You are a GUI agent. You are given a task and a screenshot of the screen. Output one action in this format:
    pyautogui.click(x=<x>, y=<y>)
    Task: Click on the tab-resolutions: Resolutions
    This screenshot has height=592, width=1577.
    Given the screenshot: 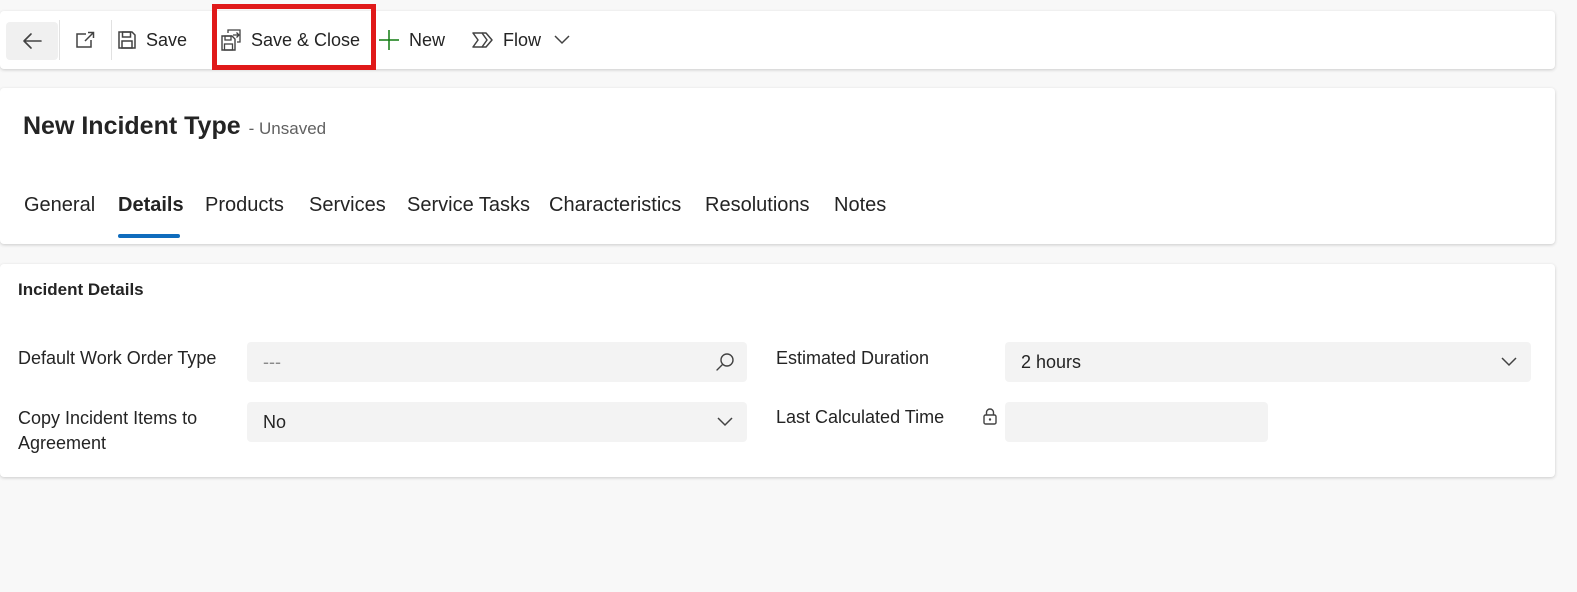 What is the action you would take?
    pyautogui.click(x=757, y=205)
    